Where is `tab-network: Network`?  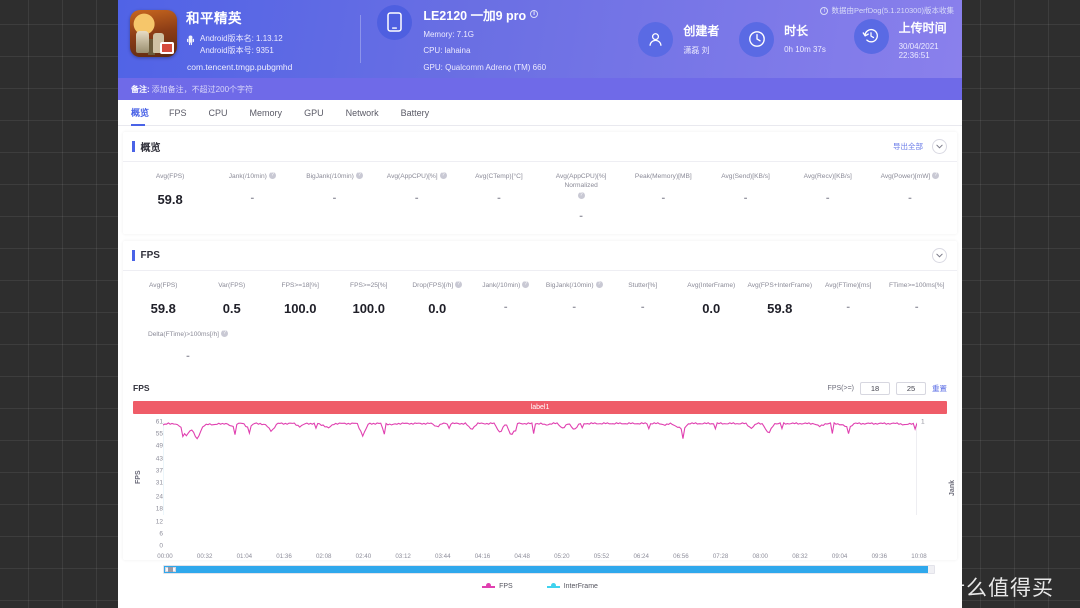 tab-network: Network is located at coordinates (368, 113).